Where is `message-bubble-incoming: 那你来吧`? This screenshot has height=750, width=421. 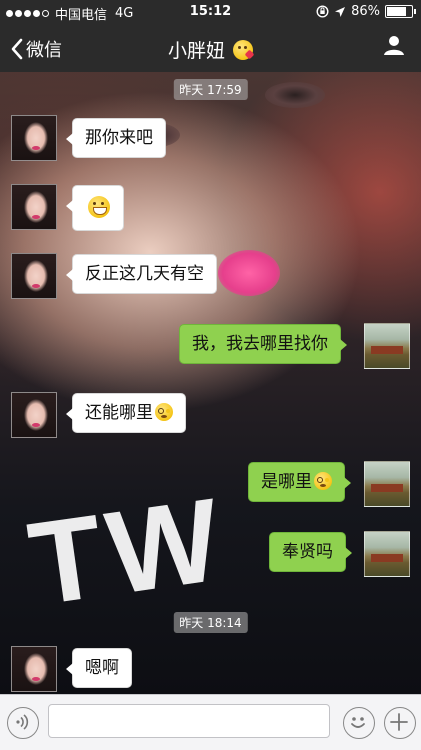
message-bubble-incoming: 那你来吧 is located at coordinates (116, 138).